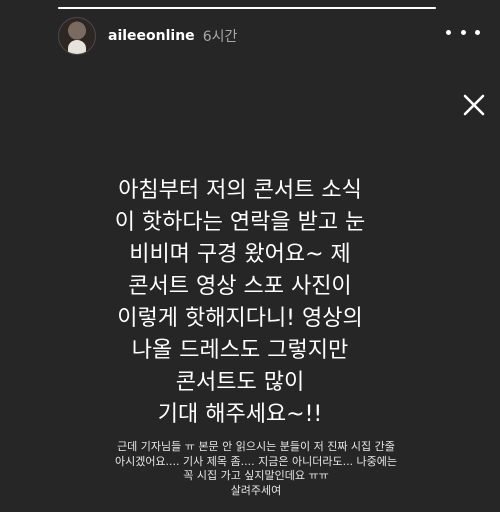 Image resolution: width=500 pixels, height=512 pixels. Describe the element at coordinates (256, 475) in the screenshot. I see `subcaption-line: 꼭 시집 가고 싶지말인데요 ㅠㅠ` at that location.